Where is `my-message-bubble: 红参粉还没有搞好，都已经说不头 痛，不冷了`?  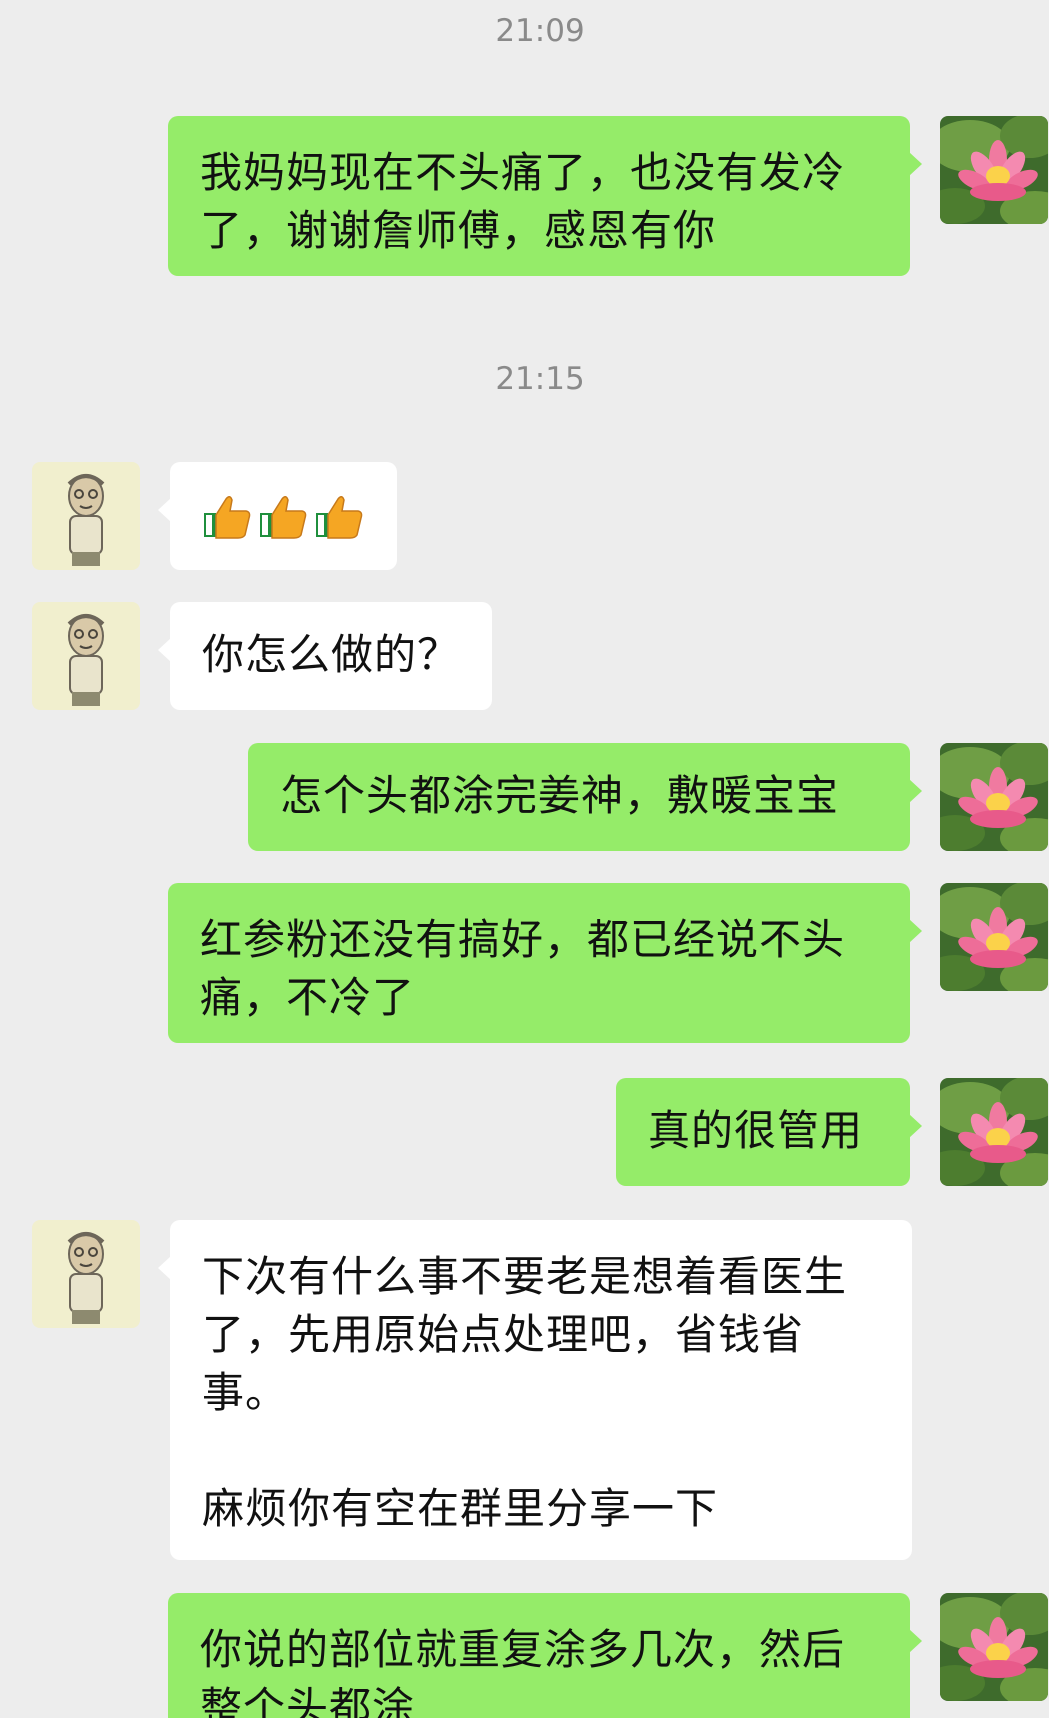 my-message-bubble: 红参粉还没有搞好，都已经说不头 痛，不冷了 is located at coordinates (545, 963).